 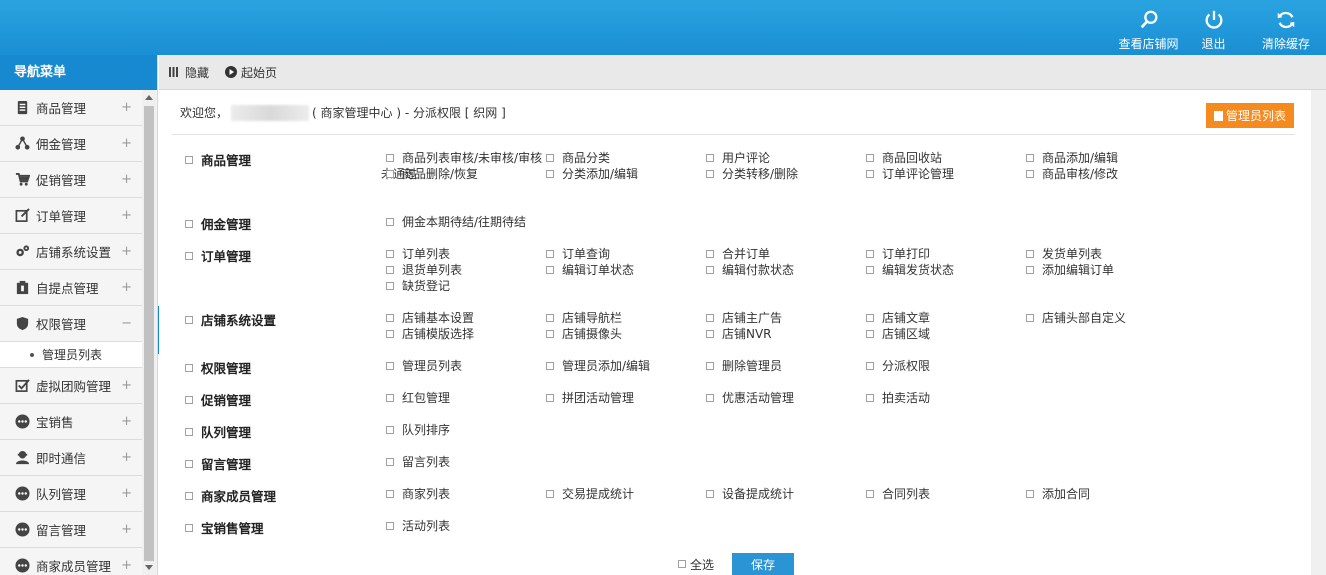 I want to click on permission-checkbox: 商品添加/编辑, so click(x=1106, y=158).